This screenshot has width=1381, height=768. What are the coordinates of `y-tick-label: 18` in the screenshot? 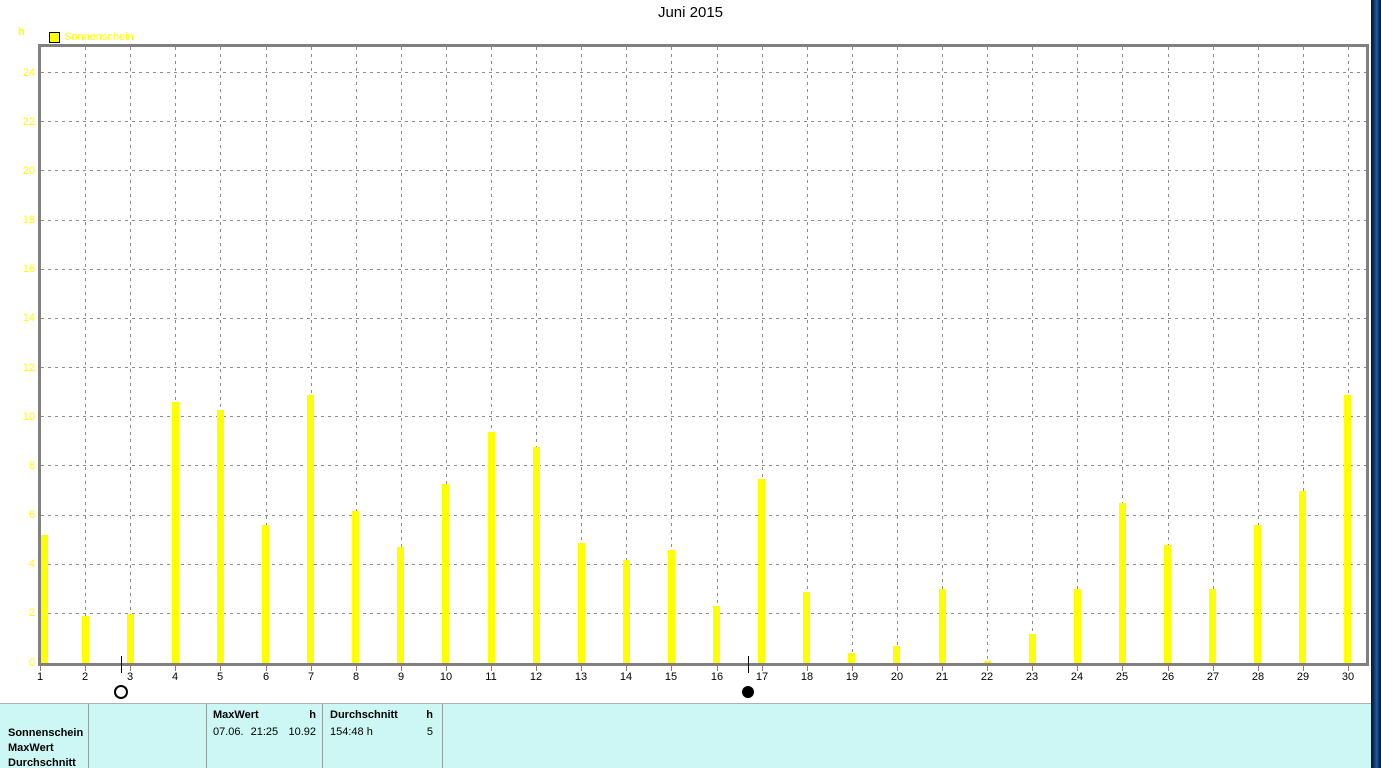 It's located at (28, 220).